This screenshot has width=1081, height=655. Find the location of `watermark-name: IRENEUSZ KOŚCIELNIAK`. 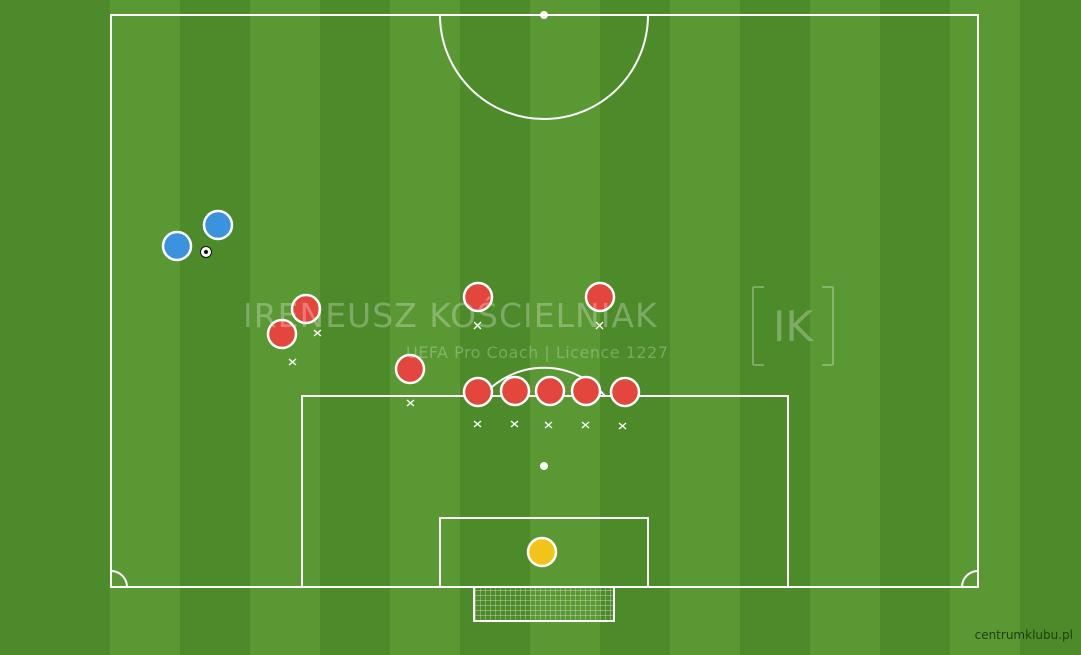

watermark-name: IRENEUSZ KOŚCIELNIAK is located at coordinates (450, 315).